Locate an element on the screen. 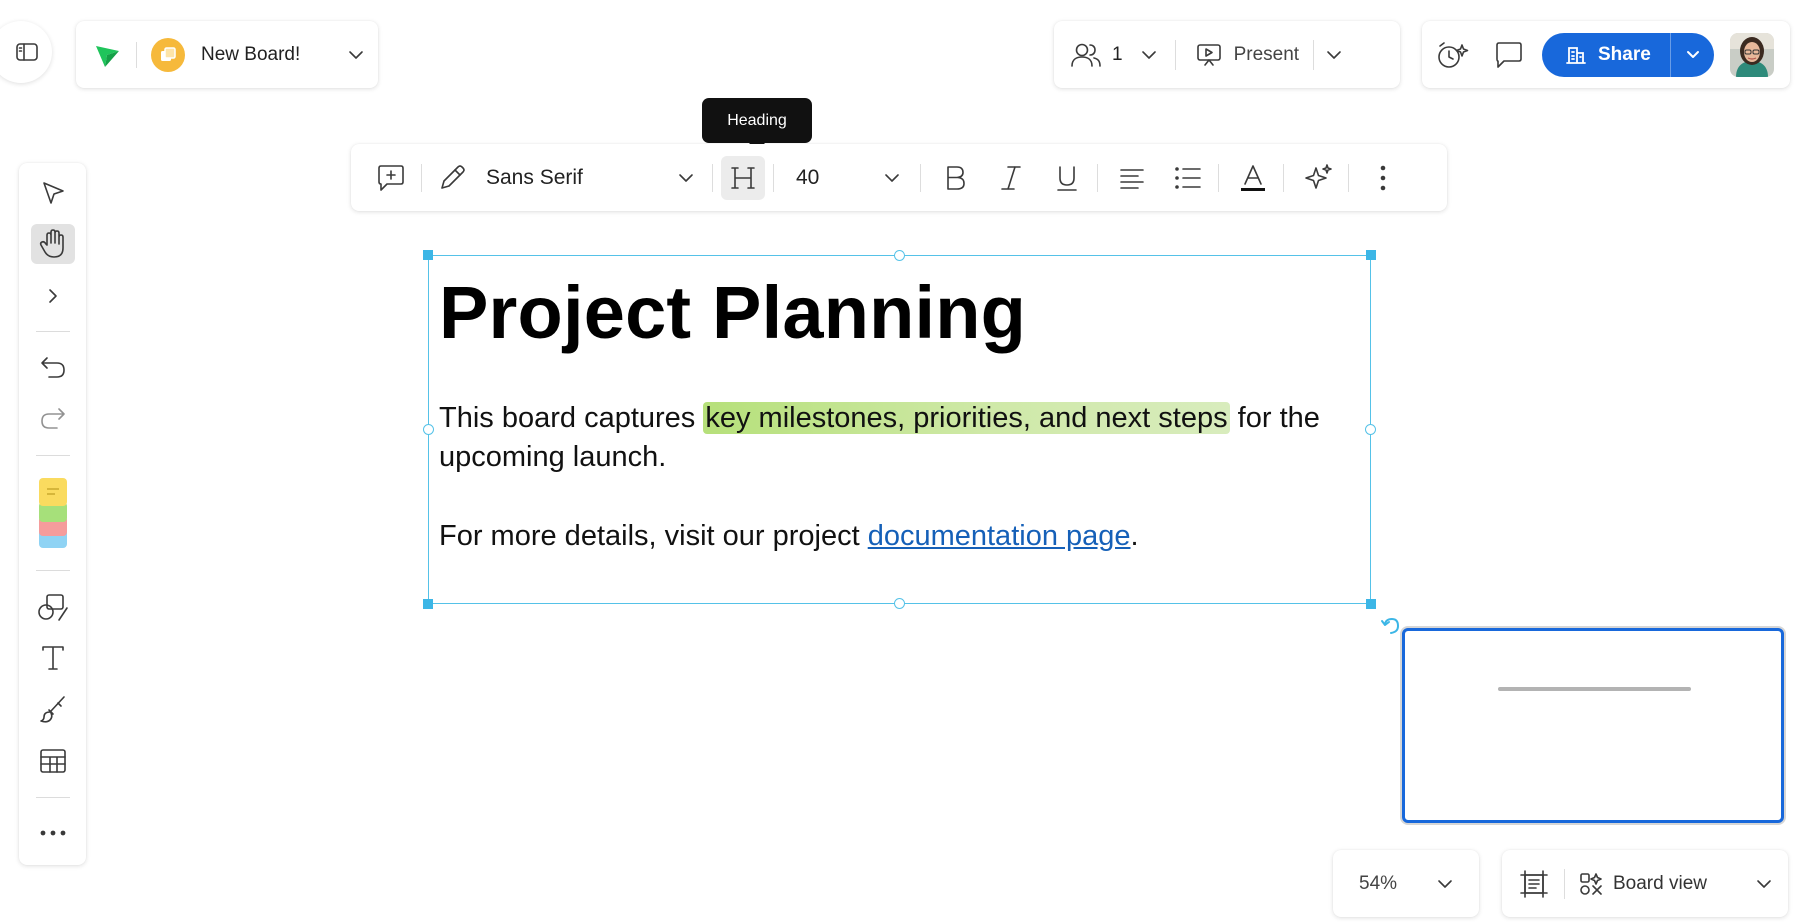 The image size is (1802, 922). share-button: Share is located at coordinates (1628, 54).